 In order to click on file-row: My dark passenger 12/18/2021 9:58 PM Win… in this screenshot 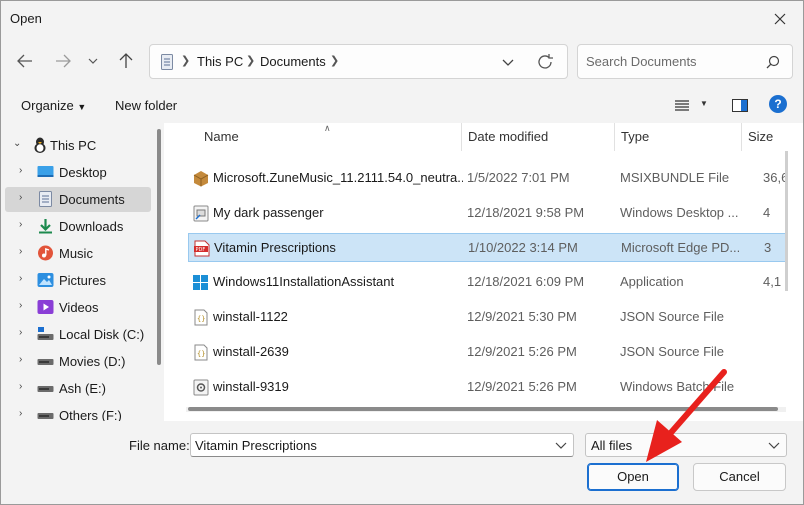, I will do `click(487, 213)`.